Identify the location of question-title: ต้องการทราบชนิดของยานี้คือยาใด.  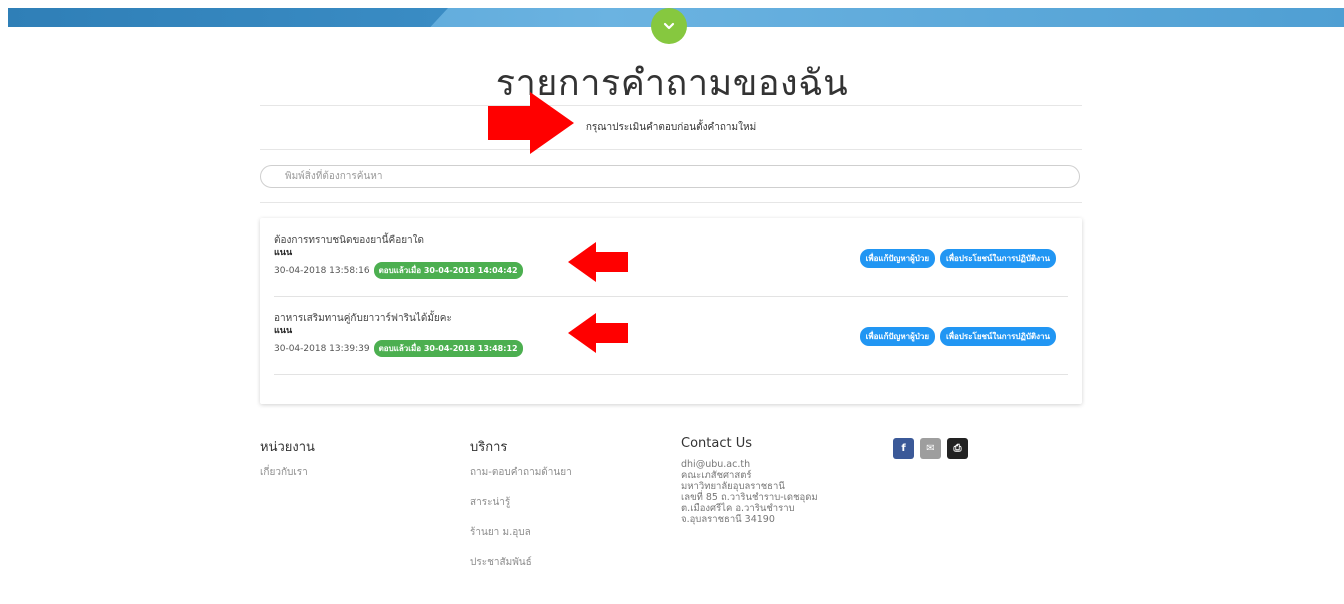
(671, 240).